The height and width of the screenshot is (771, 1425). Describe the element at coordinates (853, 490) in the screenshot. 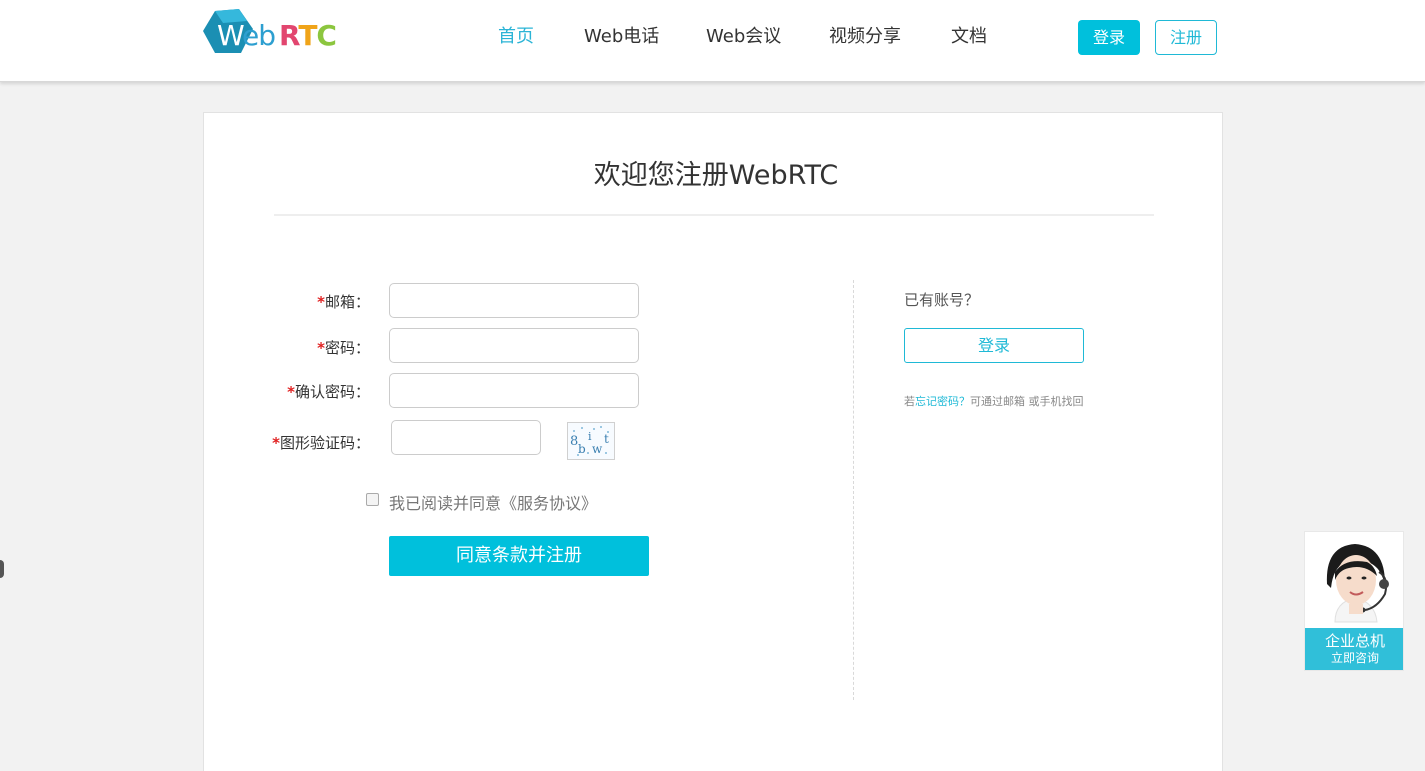

I see `column-divider` at that location.